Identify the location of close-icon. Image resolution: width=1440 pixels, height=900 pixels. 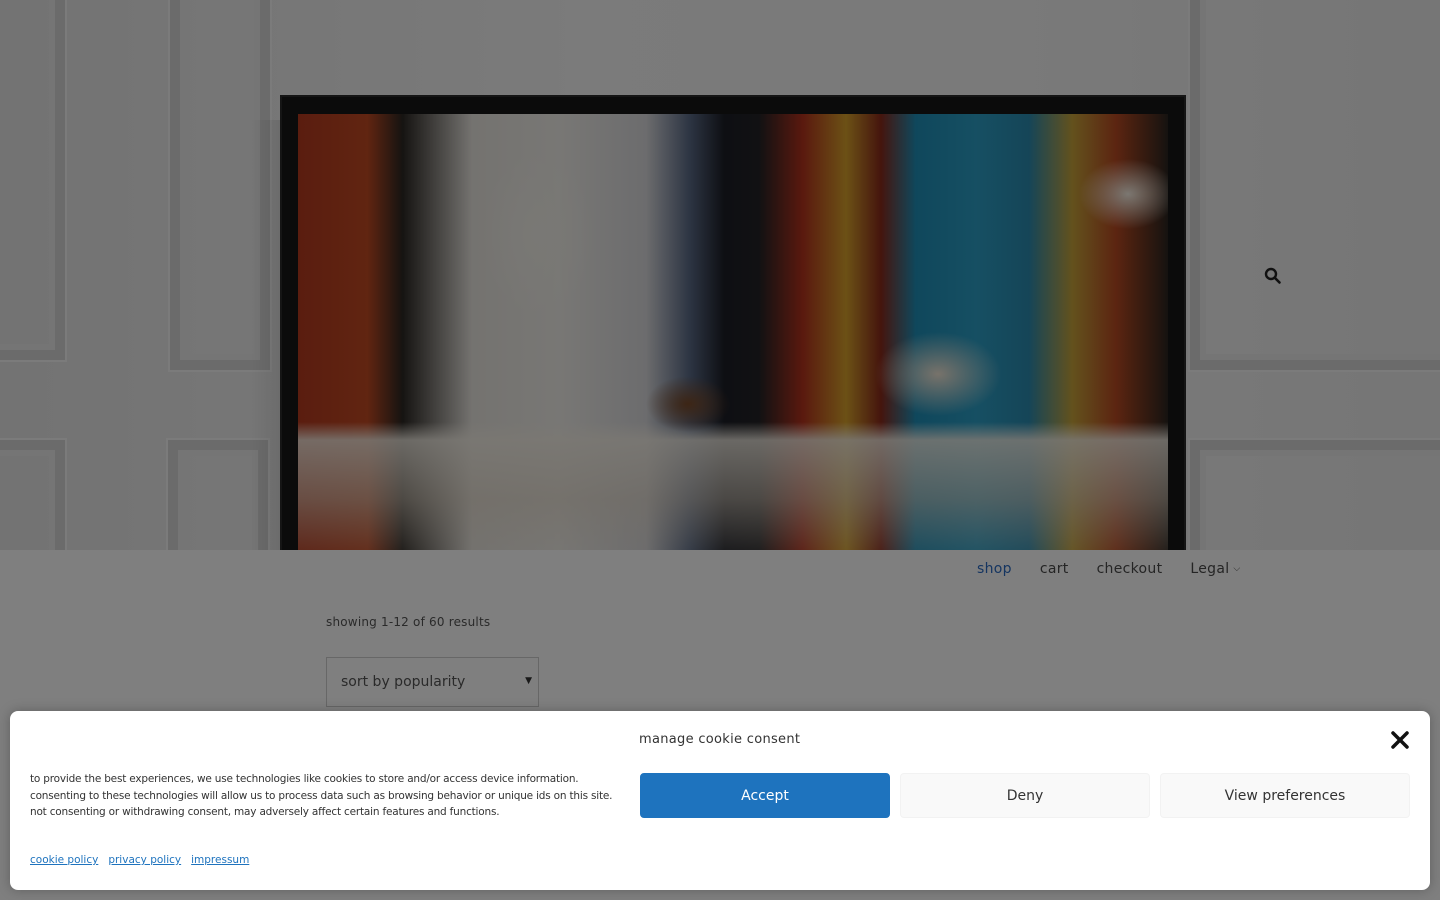
(1400, 740).